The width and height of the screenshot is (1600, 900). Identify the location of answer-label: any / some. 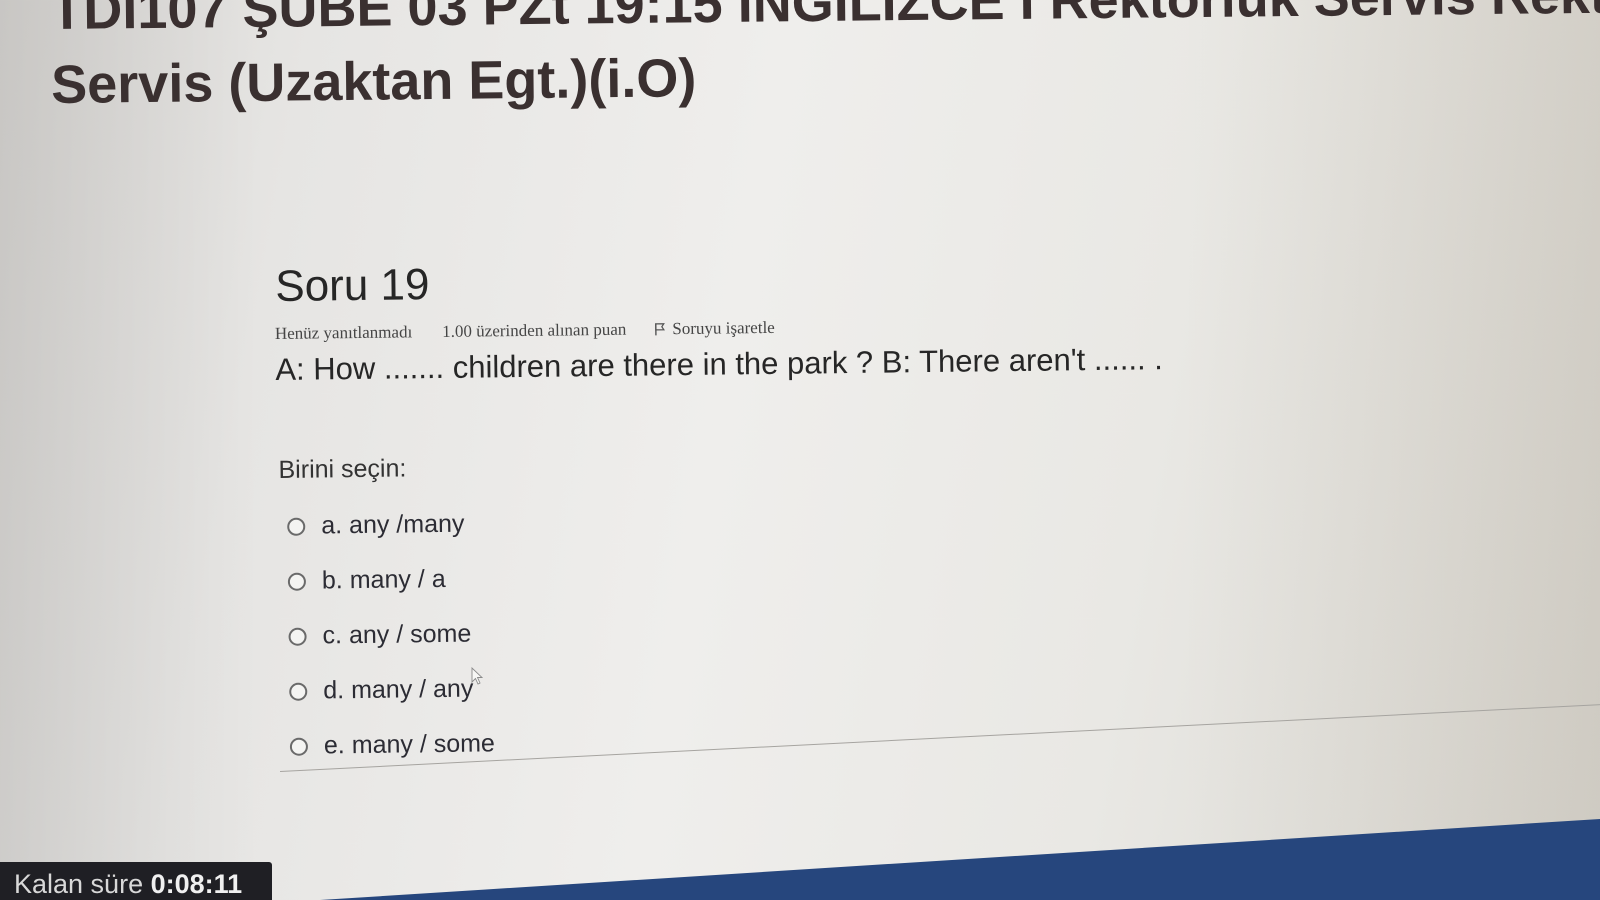
(410, 635).